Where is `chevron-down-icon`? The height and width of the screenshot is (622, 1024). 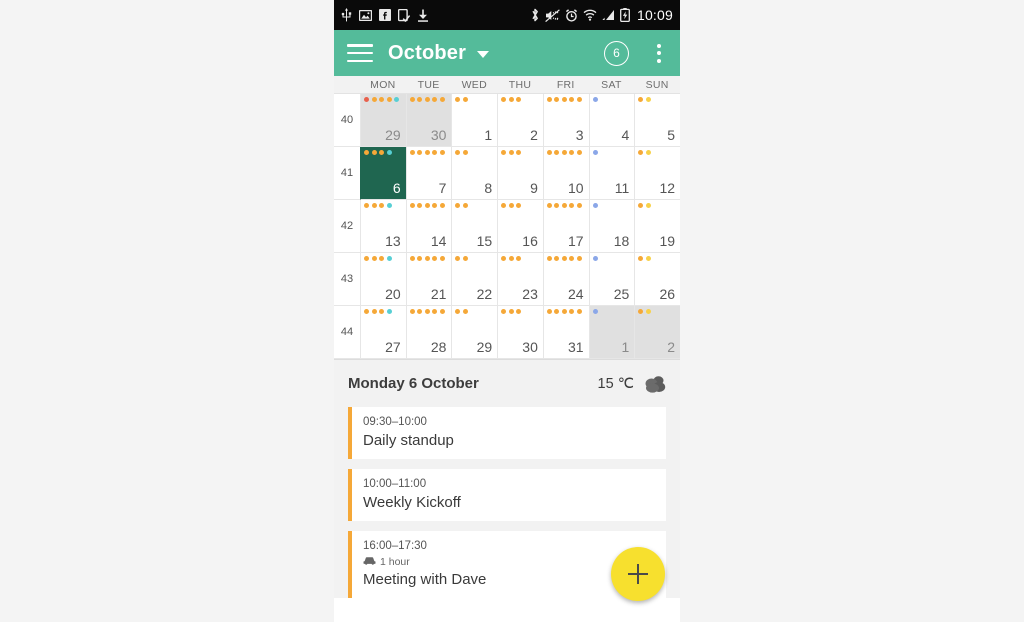
chevron-down-icon is located at coordinates (483, 54).